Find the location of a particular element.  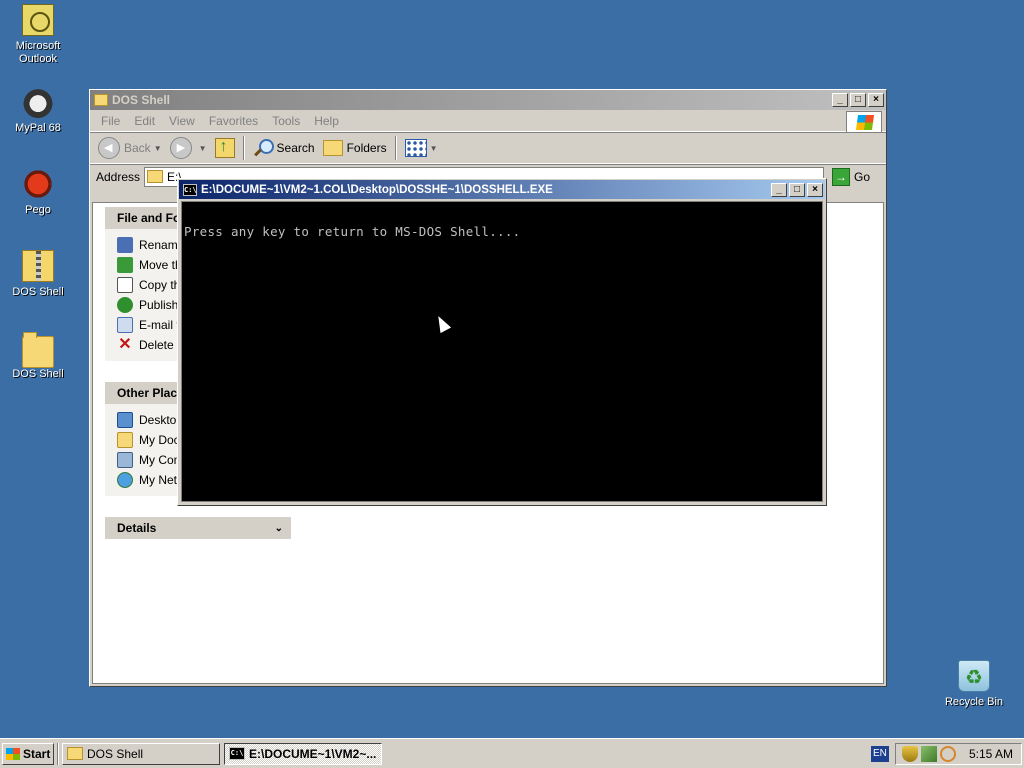

panel-title: Other Place is located at coordinates (150, 393).